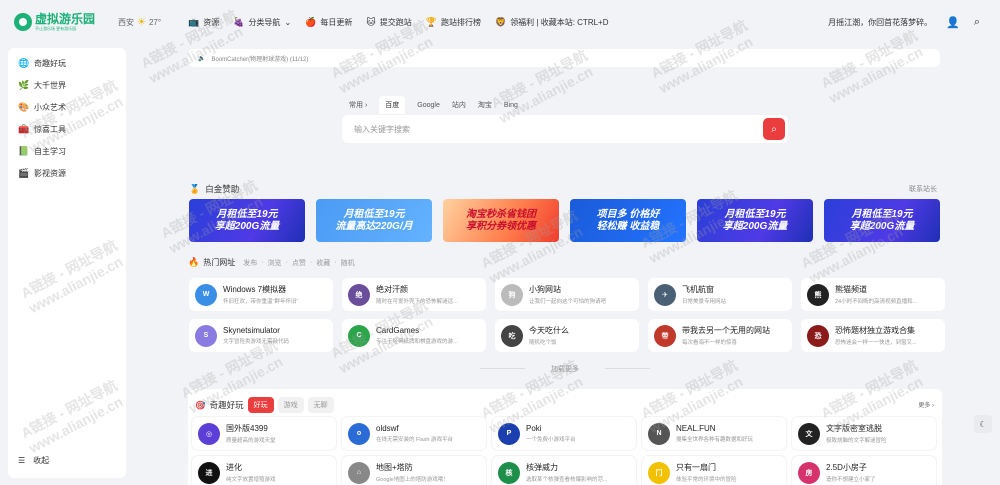 The height and width of the screenshot is (485, 1000). Describe the element at coordinates (359, 472) in the screenshot. I see `site-avatar-icon: ⌂` at that location.